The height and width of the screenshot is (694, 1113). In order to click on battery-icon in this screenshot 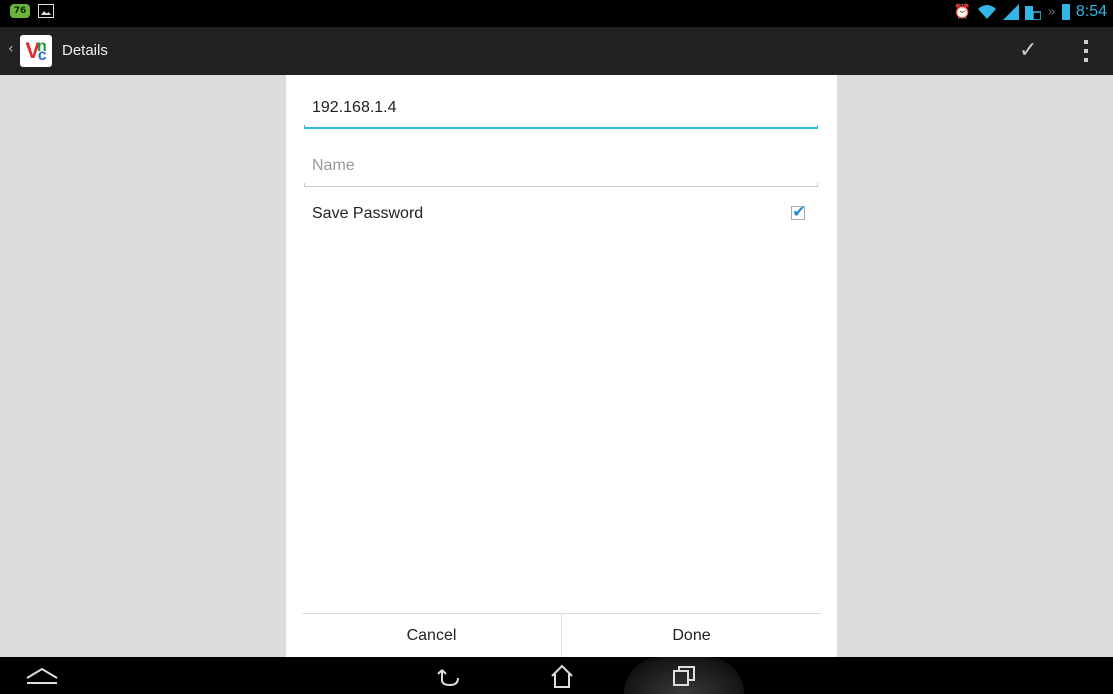, I will do `click(1065, 12)`.